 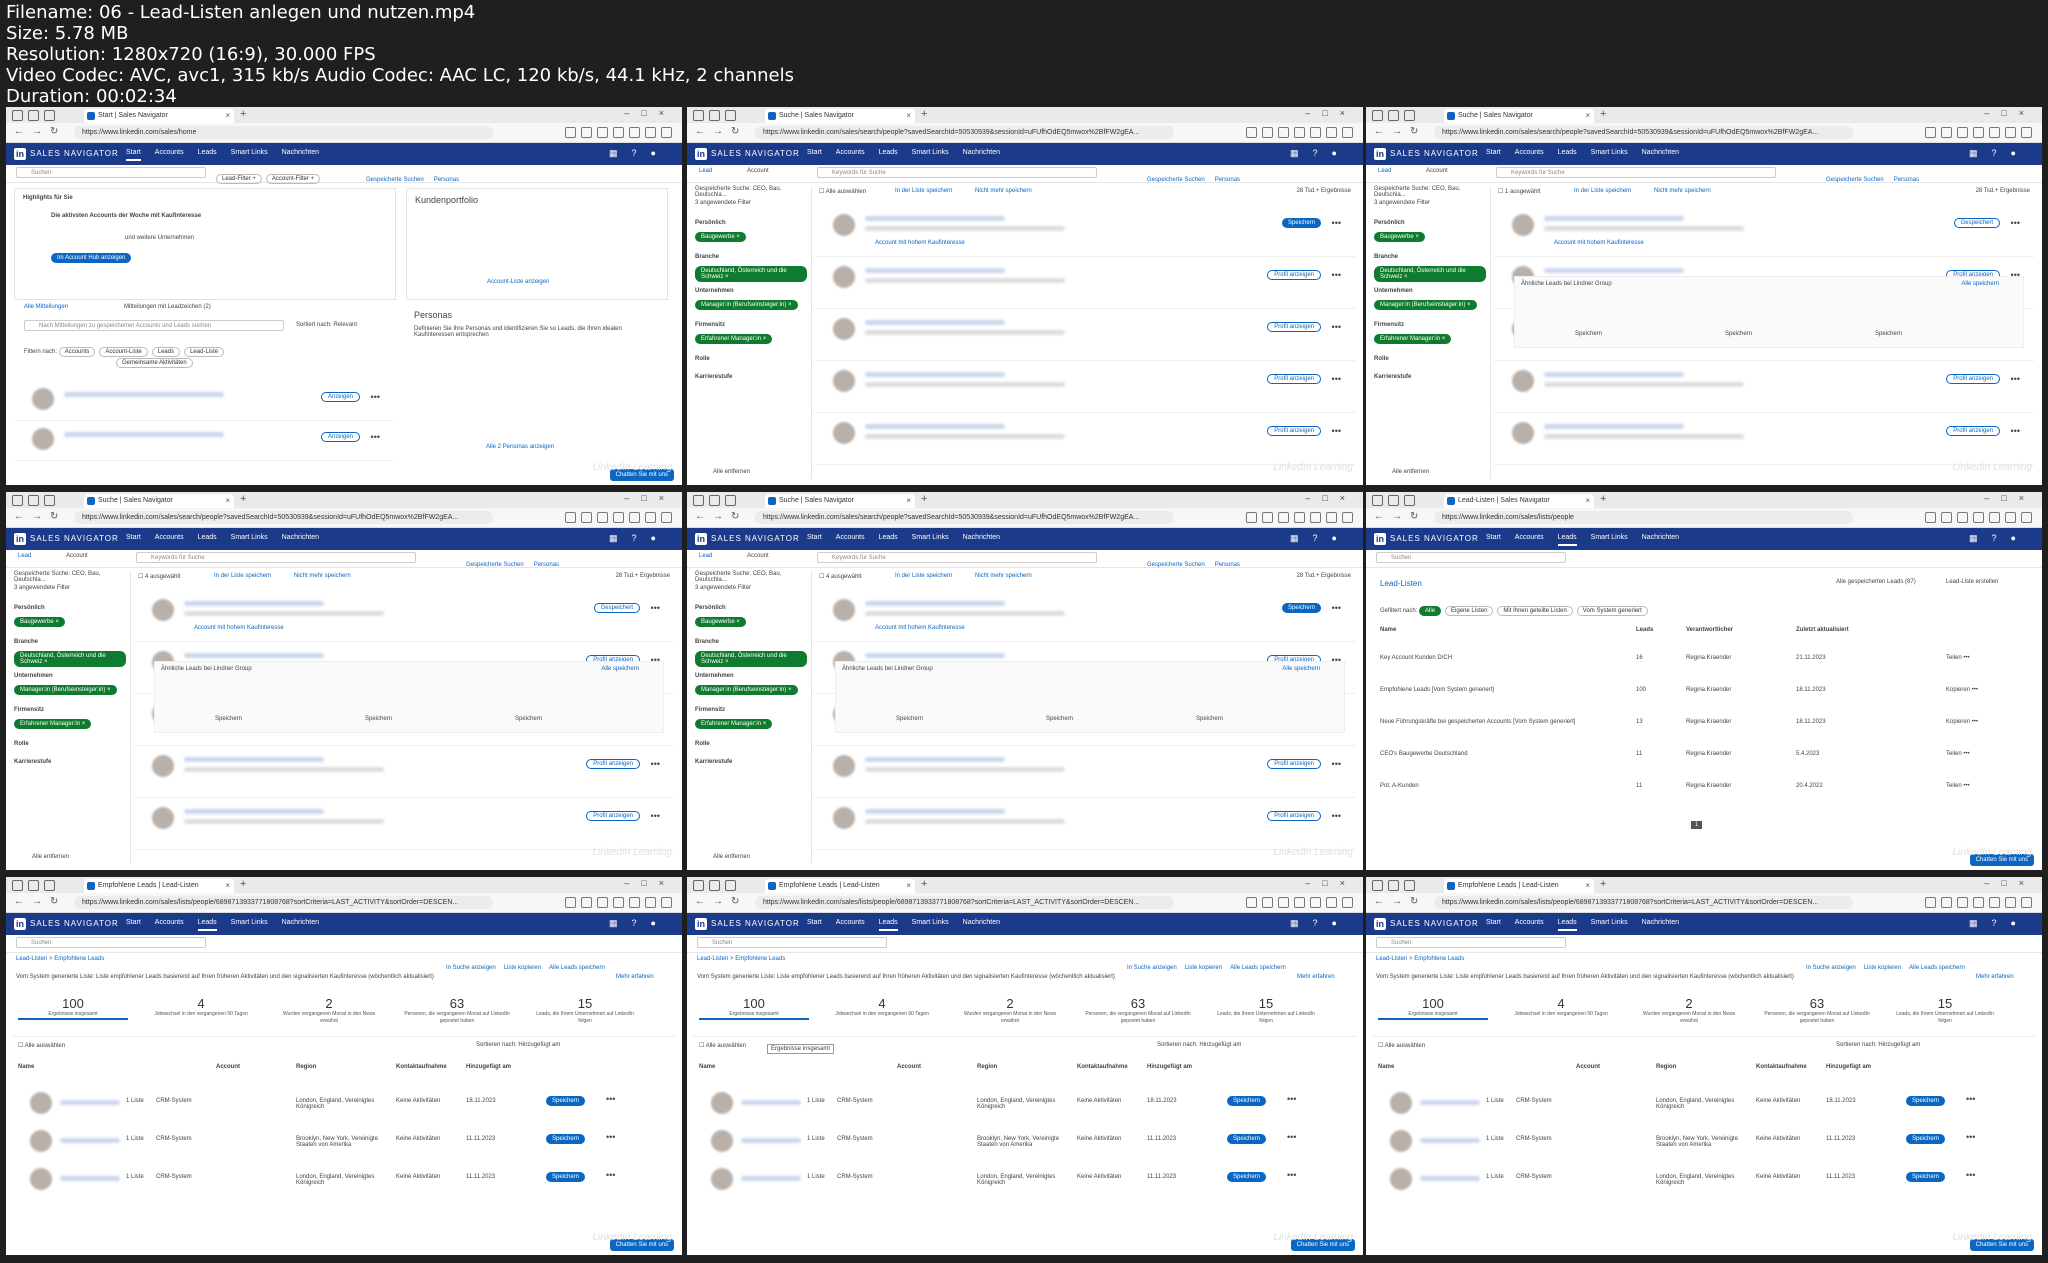 I want to click on list-action-button: In Suche anzeigen, so click(x=1831, y=968).